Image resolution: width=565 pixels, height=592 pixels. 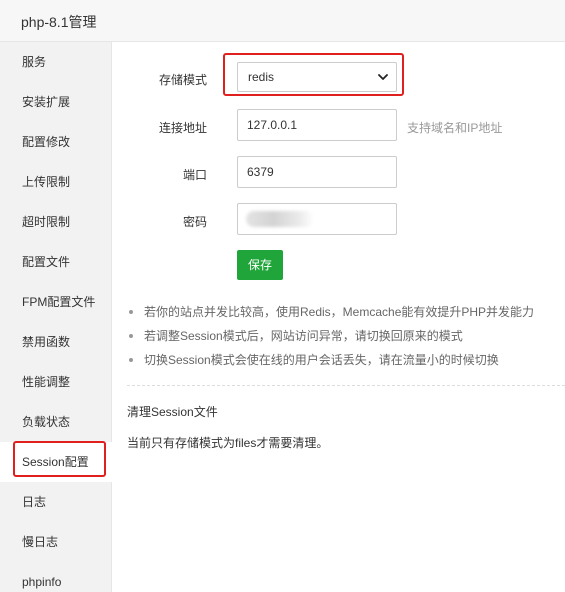 I want to click on cleanup-description: 当前只有存储模式为files才需要清理。, so click(x=228, y=443).